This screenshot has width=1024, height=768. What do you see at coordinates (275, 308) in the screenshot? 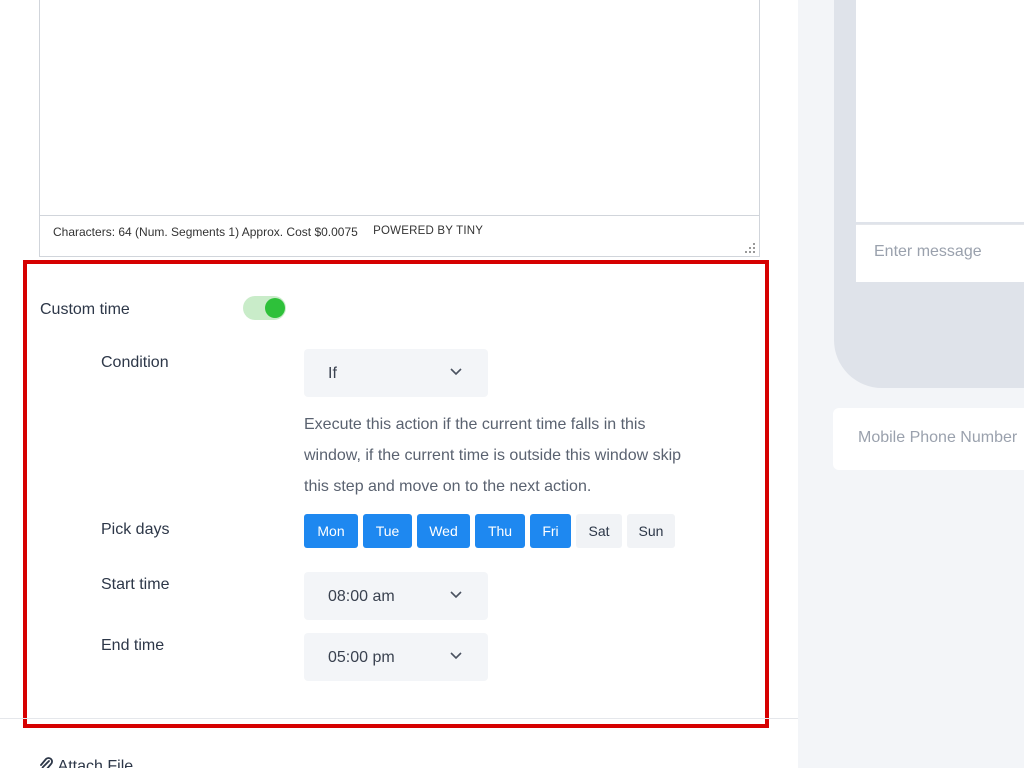
I see `toggle-knob` at bounding box center [275, 308].